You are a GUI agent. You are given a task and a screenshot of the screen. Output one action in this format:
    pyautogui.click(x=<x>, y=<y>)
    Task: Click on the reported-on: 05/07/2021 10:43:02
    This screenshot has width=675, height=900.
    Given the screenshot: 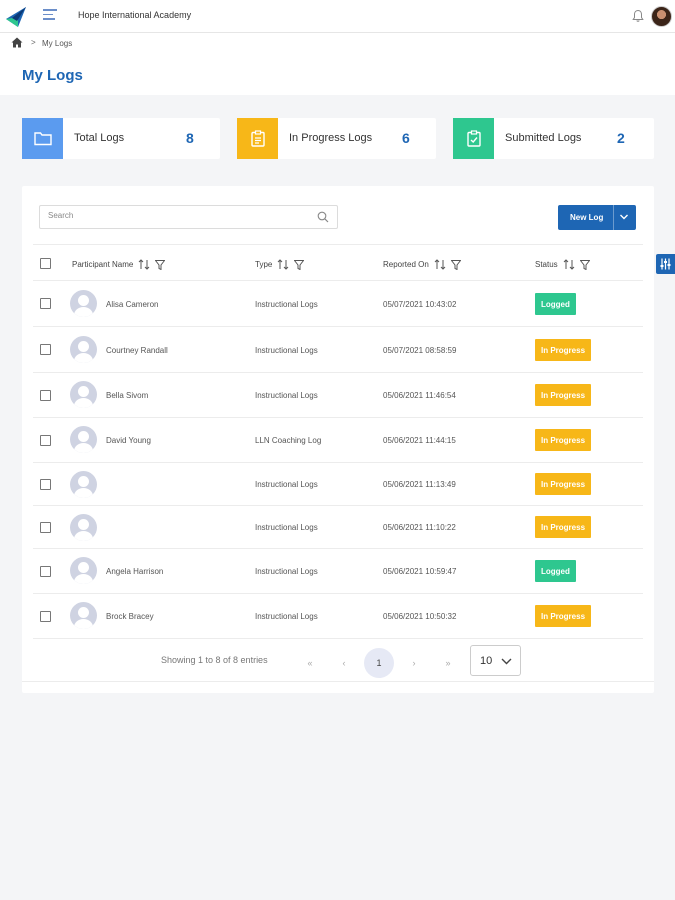 What is the action you would take?
    pyautogui.click(x=420, y=304)
    